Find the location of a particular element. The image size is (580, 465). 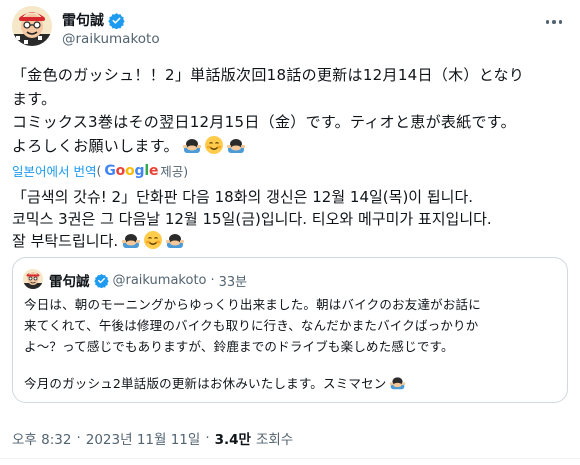

author-handle: @raikumakoto is located at coordinates (111, 39).